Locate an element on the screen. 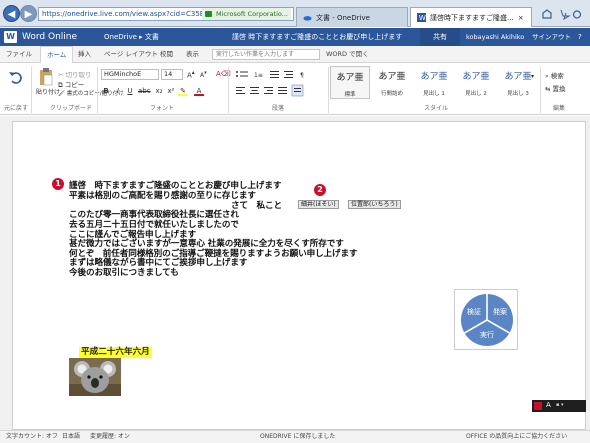 The height and width of the screenshot is (443, 590). cycle-label-idea: 発案 is located at coordinates (500, 311).